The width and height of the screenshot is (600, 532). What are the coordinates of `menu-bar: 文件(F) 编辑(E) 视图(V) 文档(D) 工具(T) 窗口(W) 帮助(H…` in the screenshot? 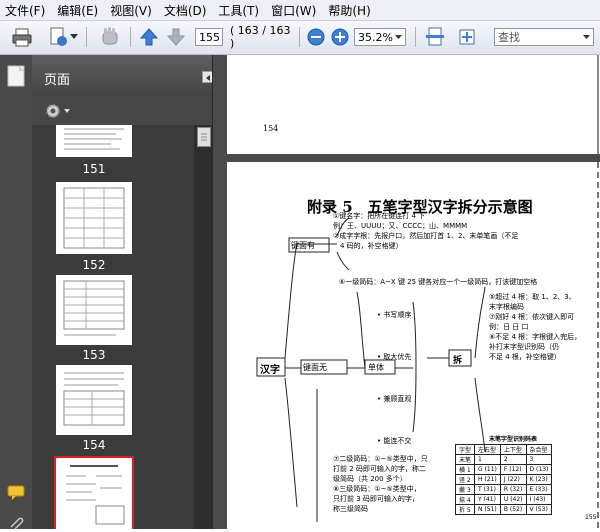 It's located at (300, 10).